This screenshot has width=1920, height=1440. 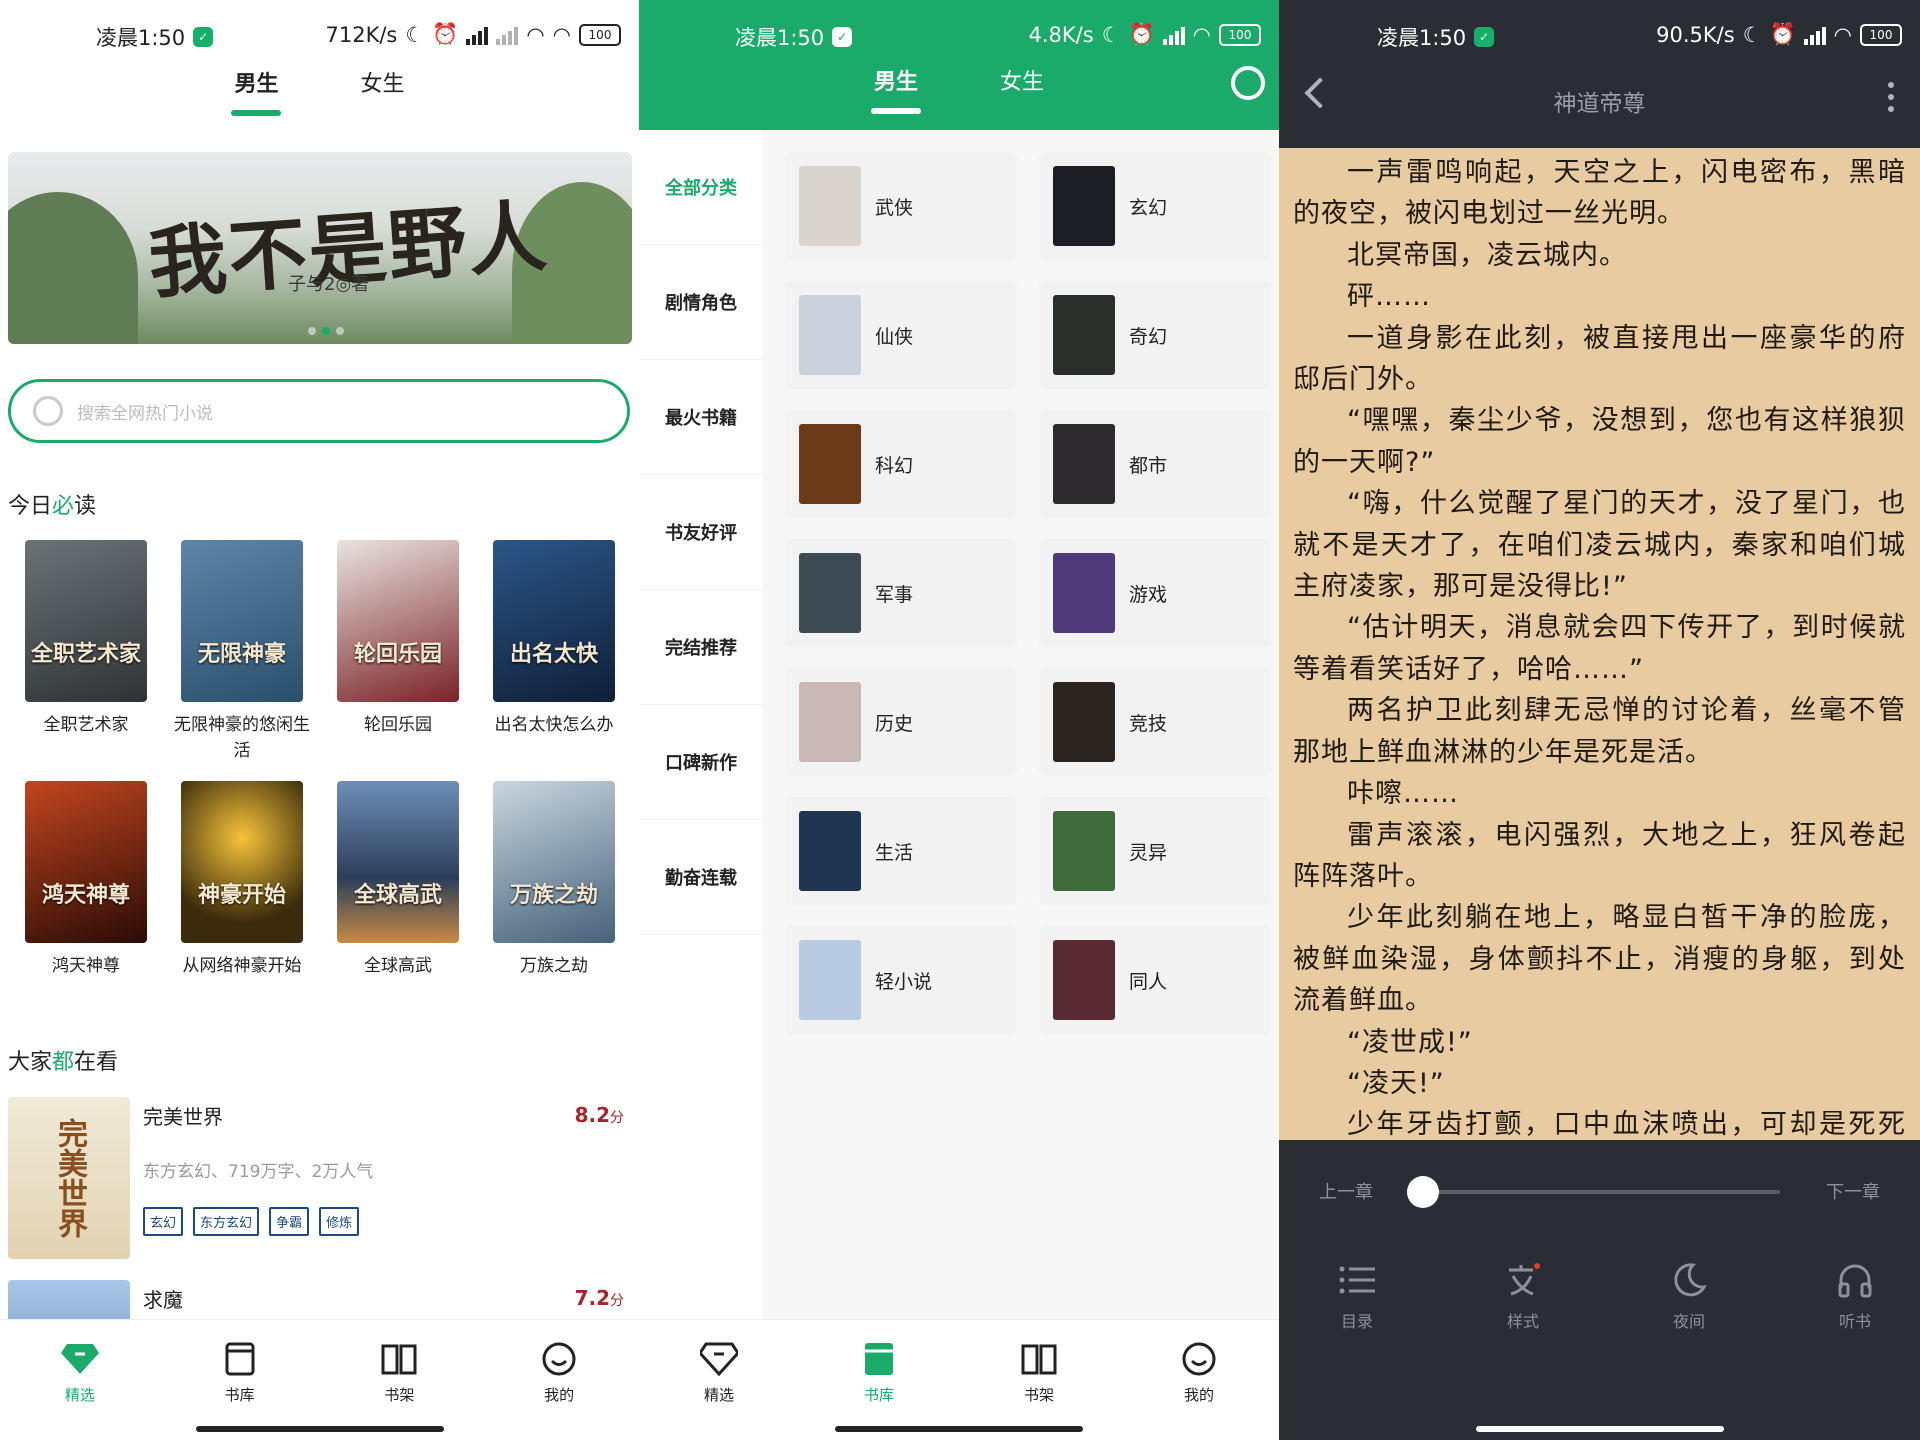 What do you see at coordinates (1396, 1083) in the screenshot?
I see `paragraph: “凌天!”` at bounding box center [1396, 1083].